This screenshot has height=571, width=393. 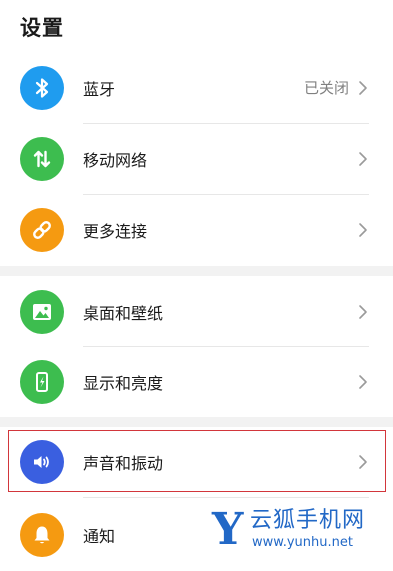 I want to click on page-title: 设置, so click(x=42, y=28).